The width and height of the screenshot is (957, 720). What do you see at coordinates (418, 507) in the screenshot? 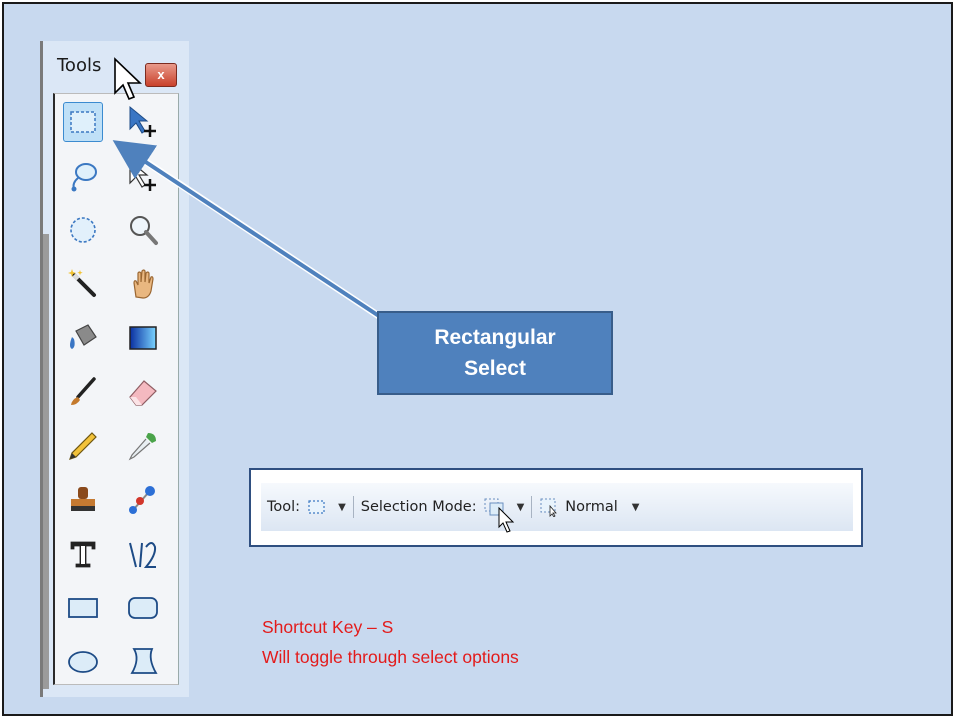
I see `selection-mode-label: Selection Mode:` at bounding box center [418, 507].